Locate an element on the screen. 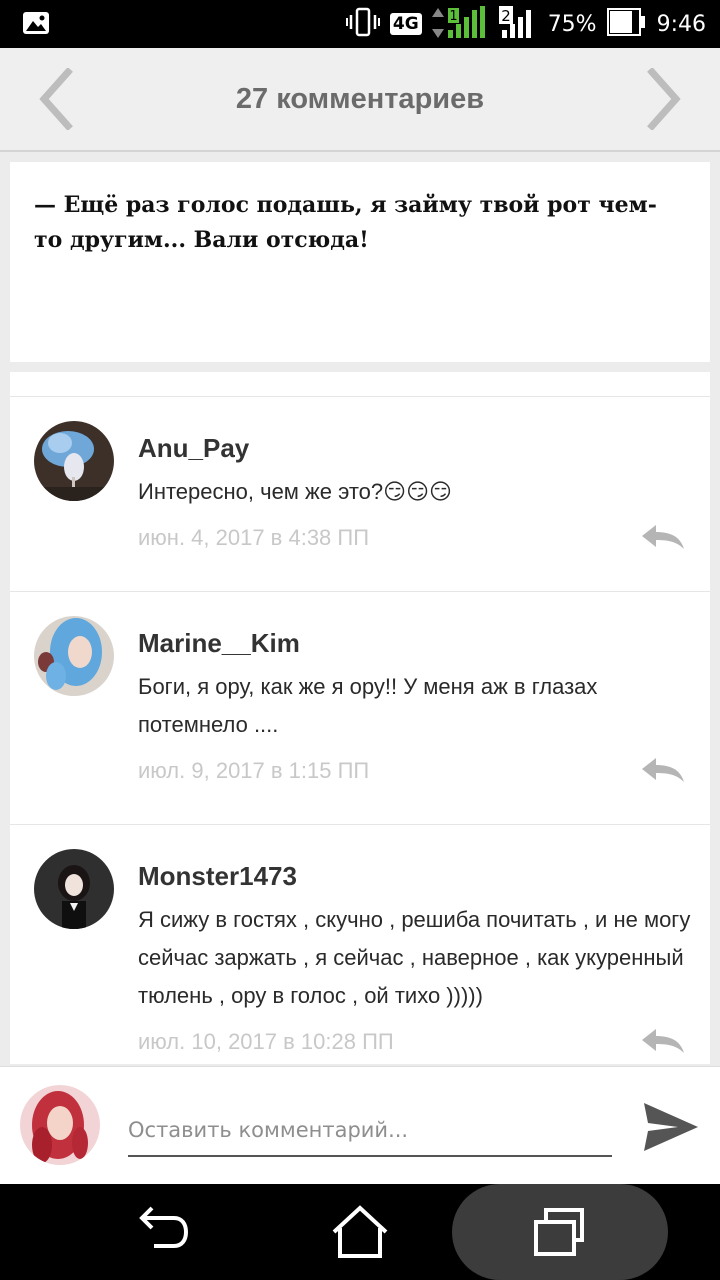 This screenshot has height=1280, width=720. comment-input is located at coordinates (370, 1131).